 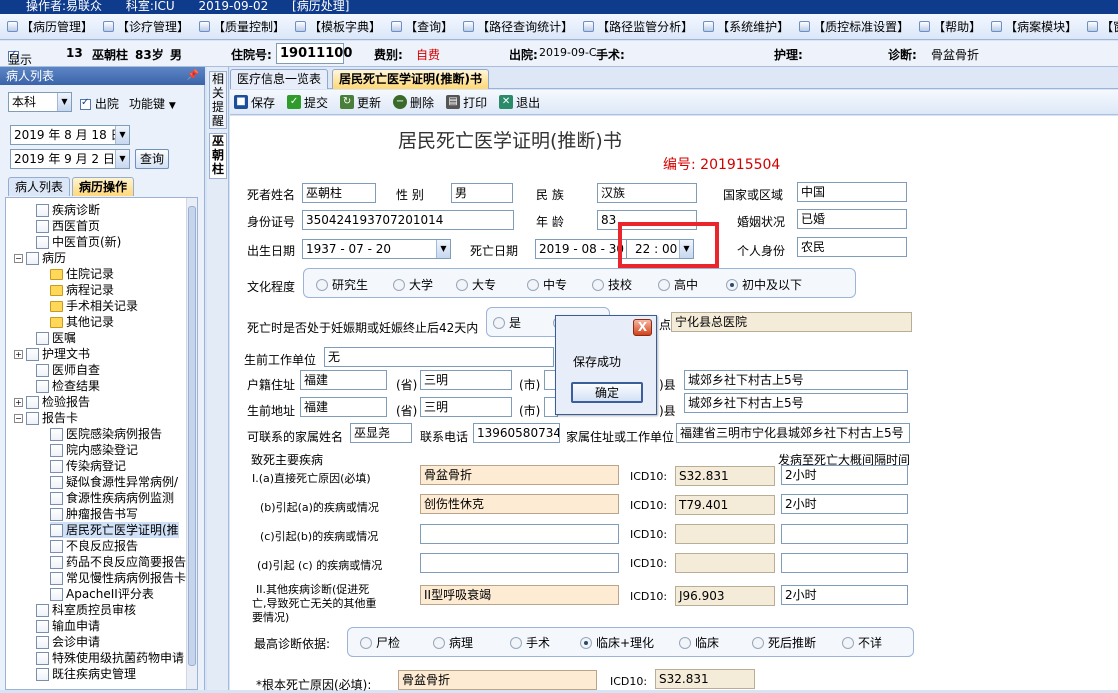 I want to click on pregnancy-yes: 是, so click(x=507, y=322).